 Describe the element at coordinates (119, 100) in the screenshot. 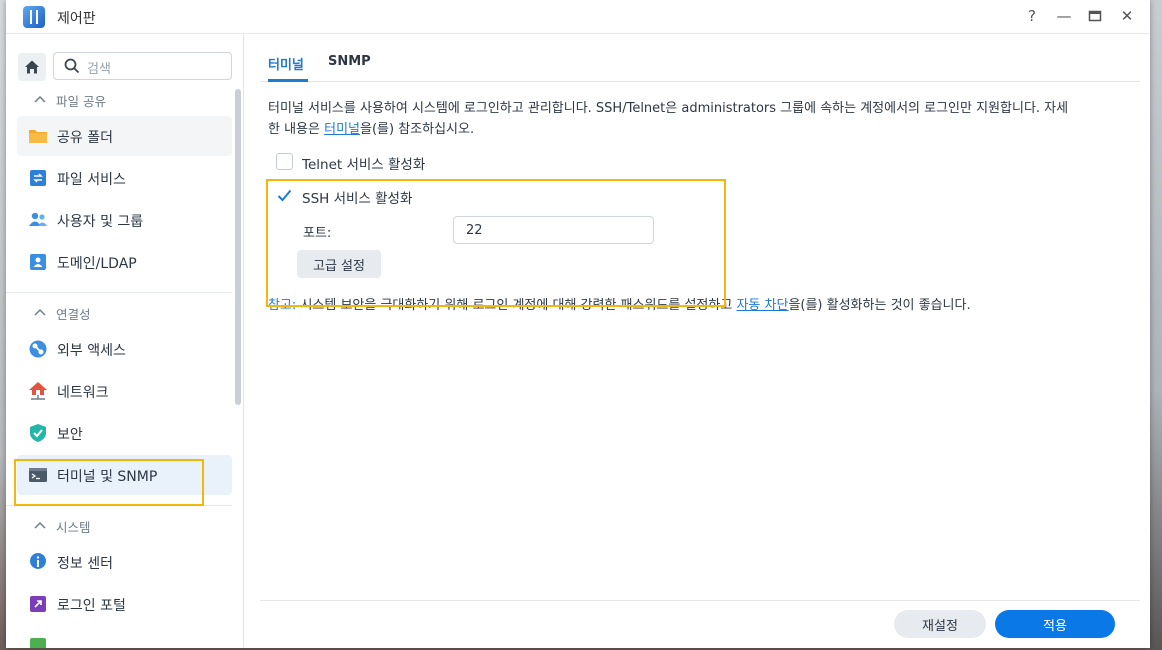

I see `section-header-file-sharing: 파일 공유` at that location.